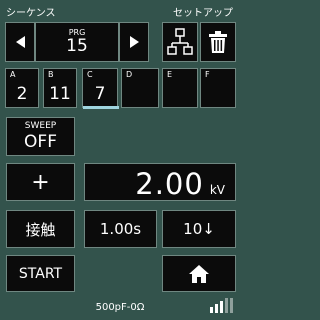 The width and height of the screenshot is (320, 320). Describe the element at coordinates (13, 74) in the screenshot. I see `slot-letter: A` at that location.